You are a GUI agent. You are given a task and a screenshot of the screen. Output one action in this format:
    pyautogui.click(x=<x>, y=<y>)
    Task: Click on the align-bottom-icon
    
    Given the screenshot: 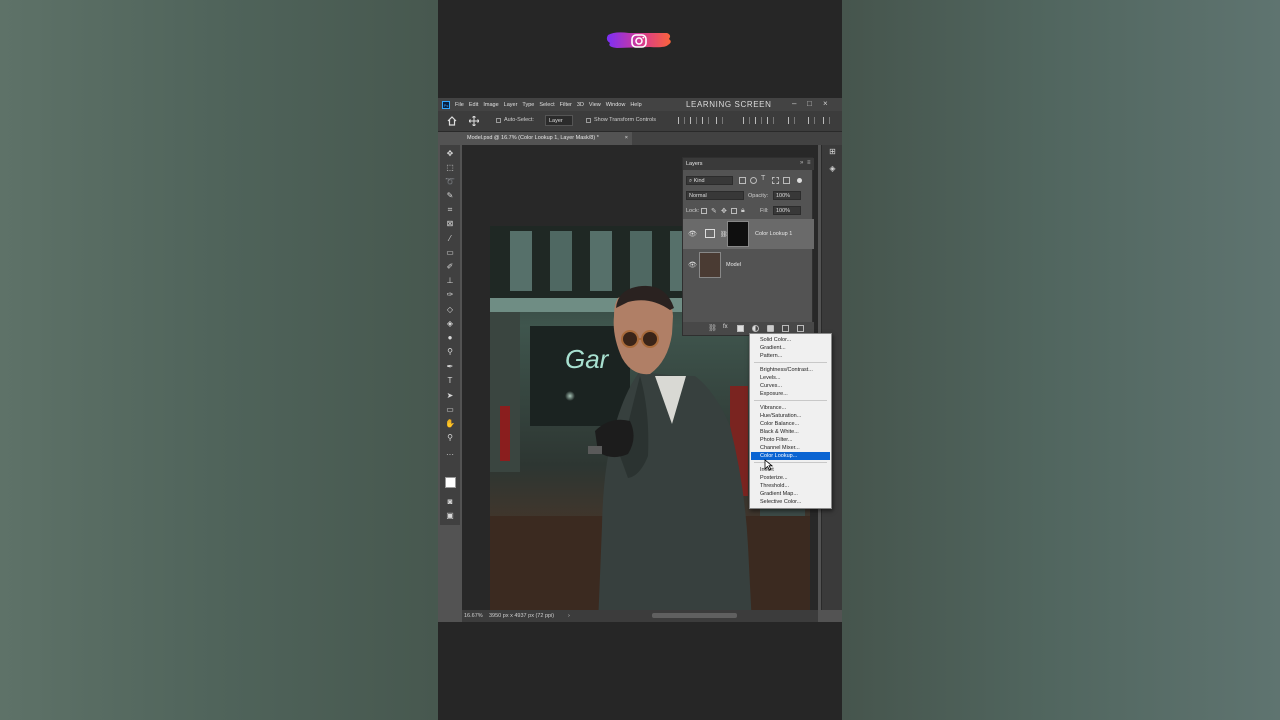 What is the action you would take?
    pyautogui.click(x=770, y=120)
    